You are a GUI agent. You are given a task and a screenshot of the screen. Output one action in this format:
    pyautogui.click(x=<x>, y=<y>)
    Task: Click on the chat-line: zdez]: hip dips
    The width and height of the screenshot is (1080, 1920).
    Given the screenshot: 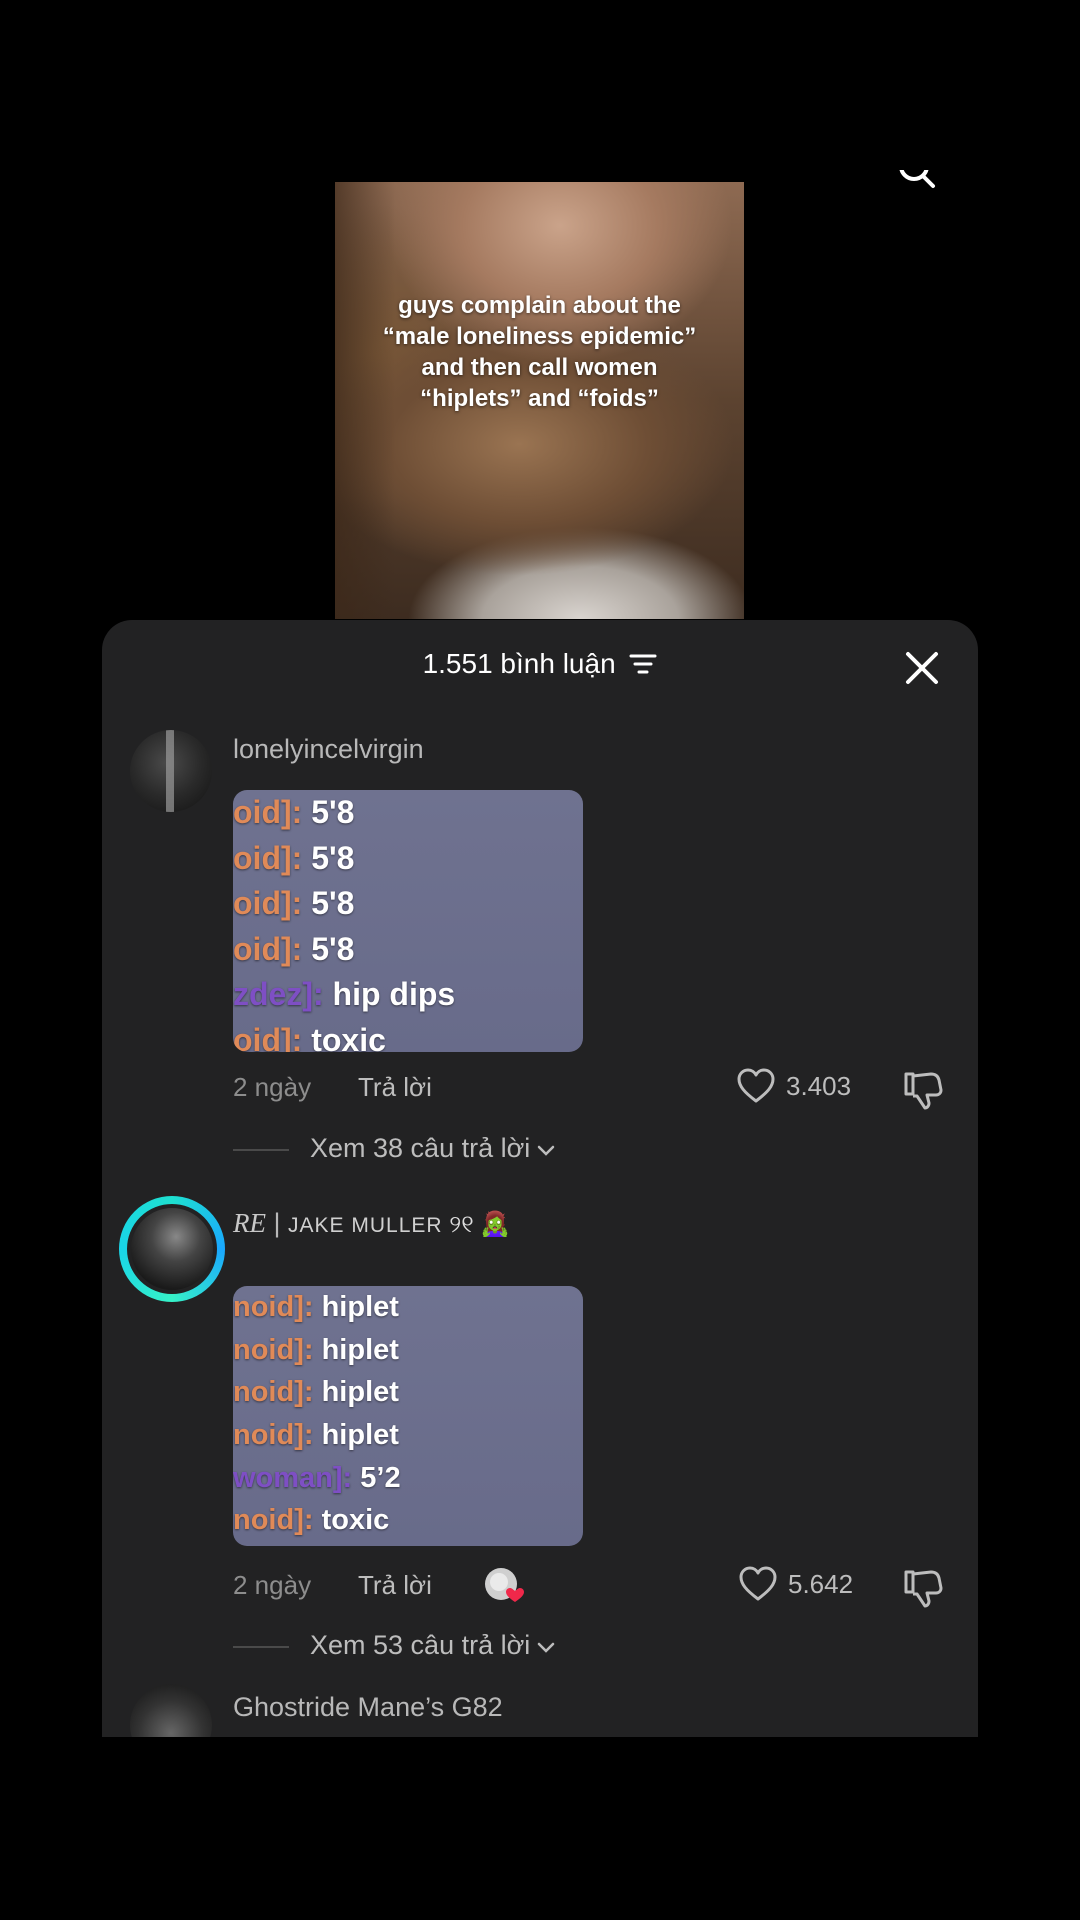 What is the action you would take?
    pyautogui.click(x=408, y=995)
    